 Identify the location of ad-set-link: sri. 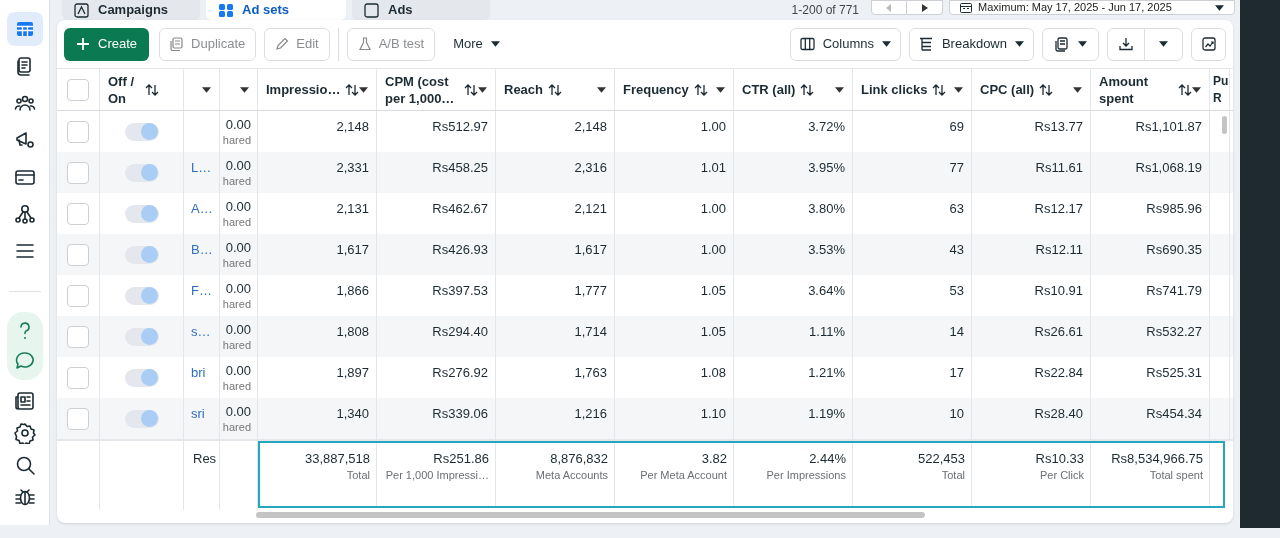
(198, 414).